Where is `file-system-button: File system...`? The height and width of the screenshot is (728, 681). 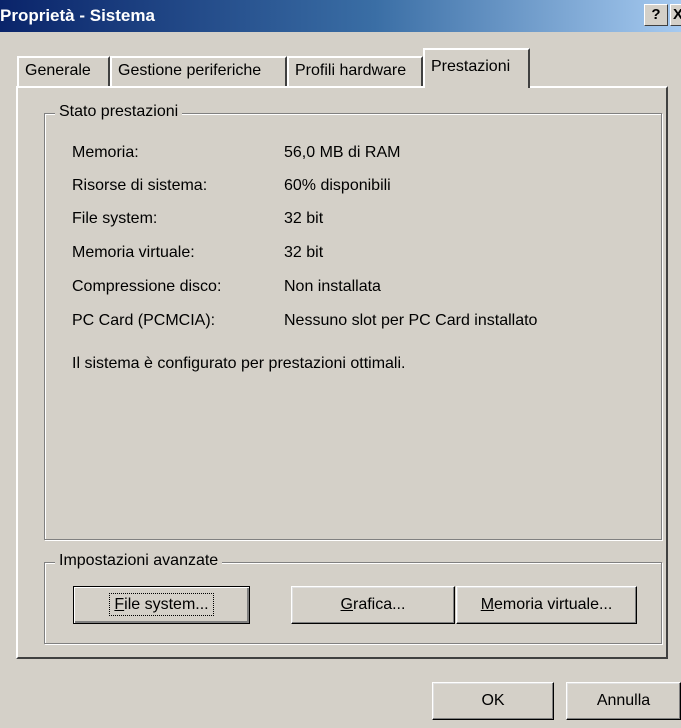 file-system-button: File system... is located at coordinates (161, 605).